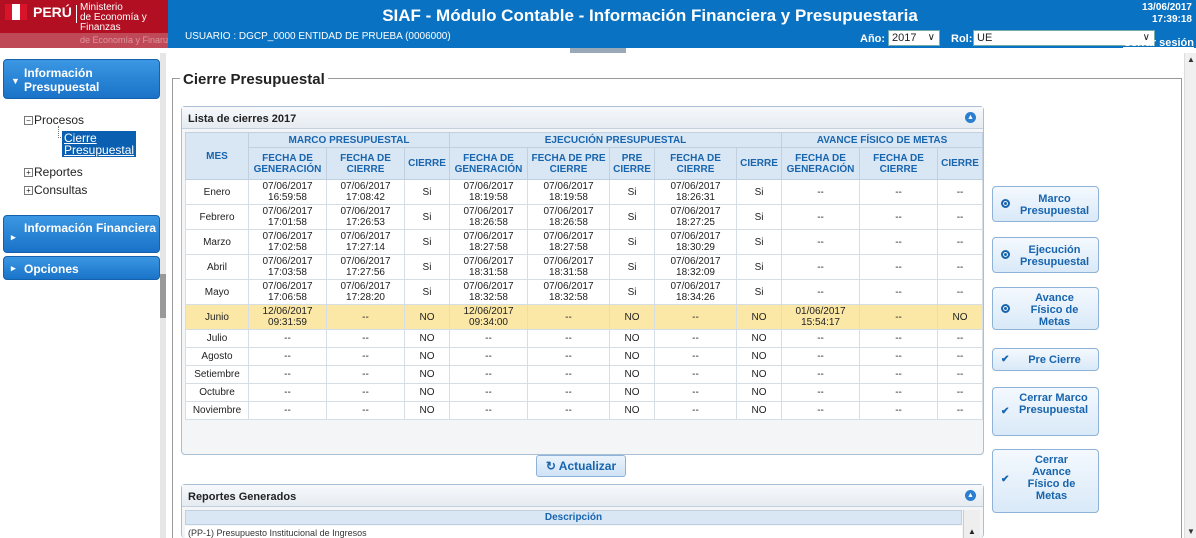 The width and height of the screenshot is (1196, 538). What do you see at coordinates (81, 268) in the screenshot?
I see `accordion-opciones: ▸ Opciones` at bounding box center [81, 268].